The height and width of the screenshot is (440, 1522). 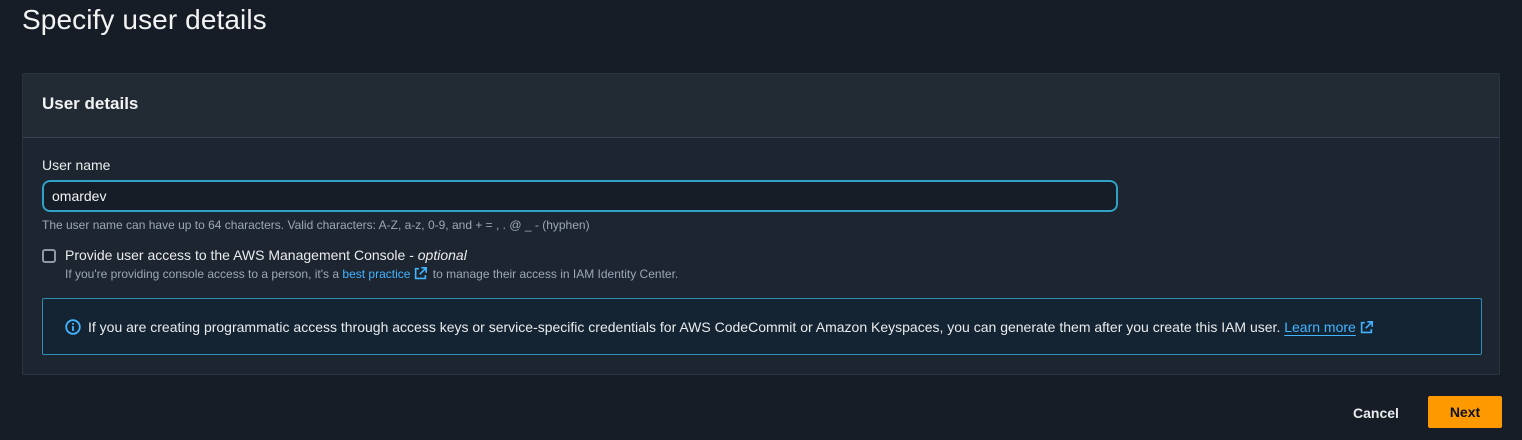 What do you see at coordinates (442, 255) in the screenshot?
I see `optional-text: optional` at bounding box center [442, 255].